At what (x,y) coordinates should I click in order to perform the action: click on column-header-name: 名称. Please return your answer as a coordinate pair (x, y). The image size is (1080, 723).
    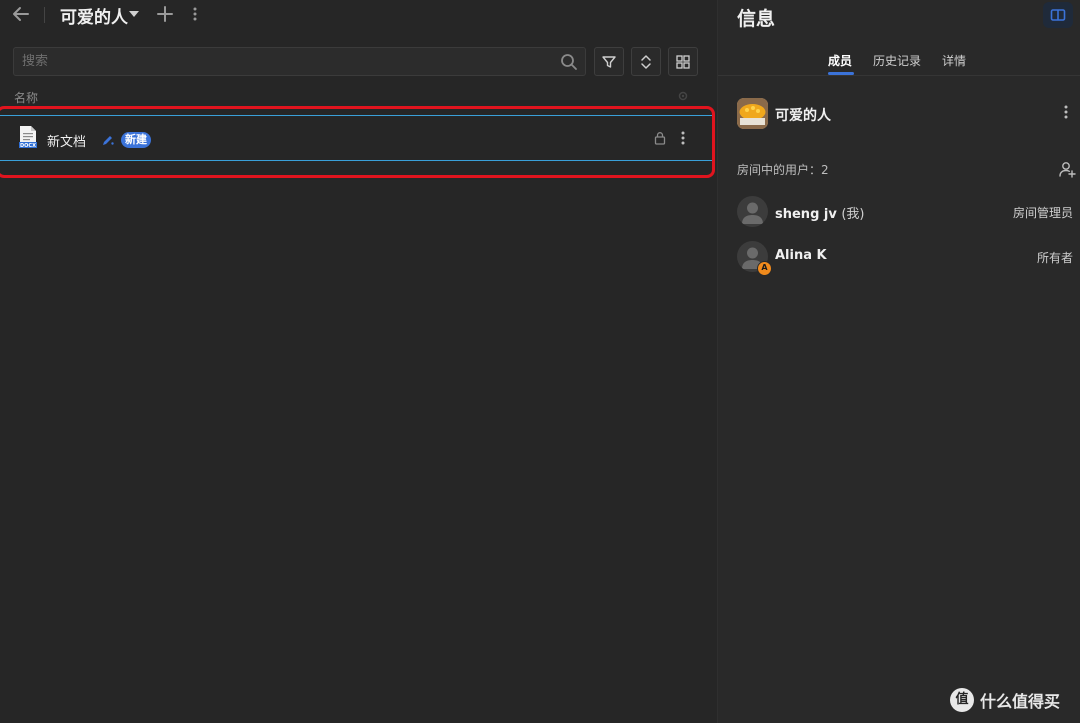
    Looking at the image, I should click on (26, 97).